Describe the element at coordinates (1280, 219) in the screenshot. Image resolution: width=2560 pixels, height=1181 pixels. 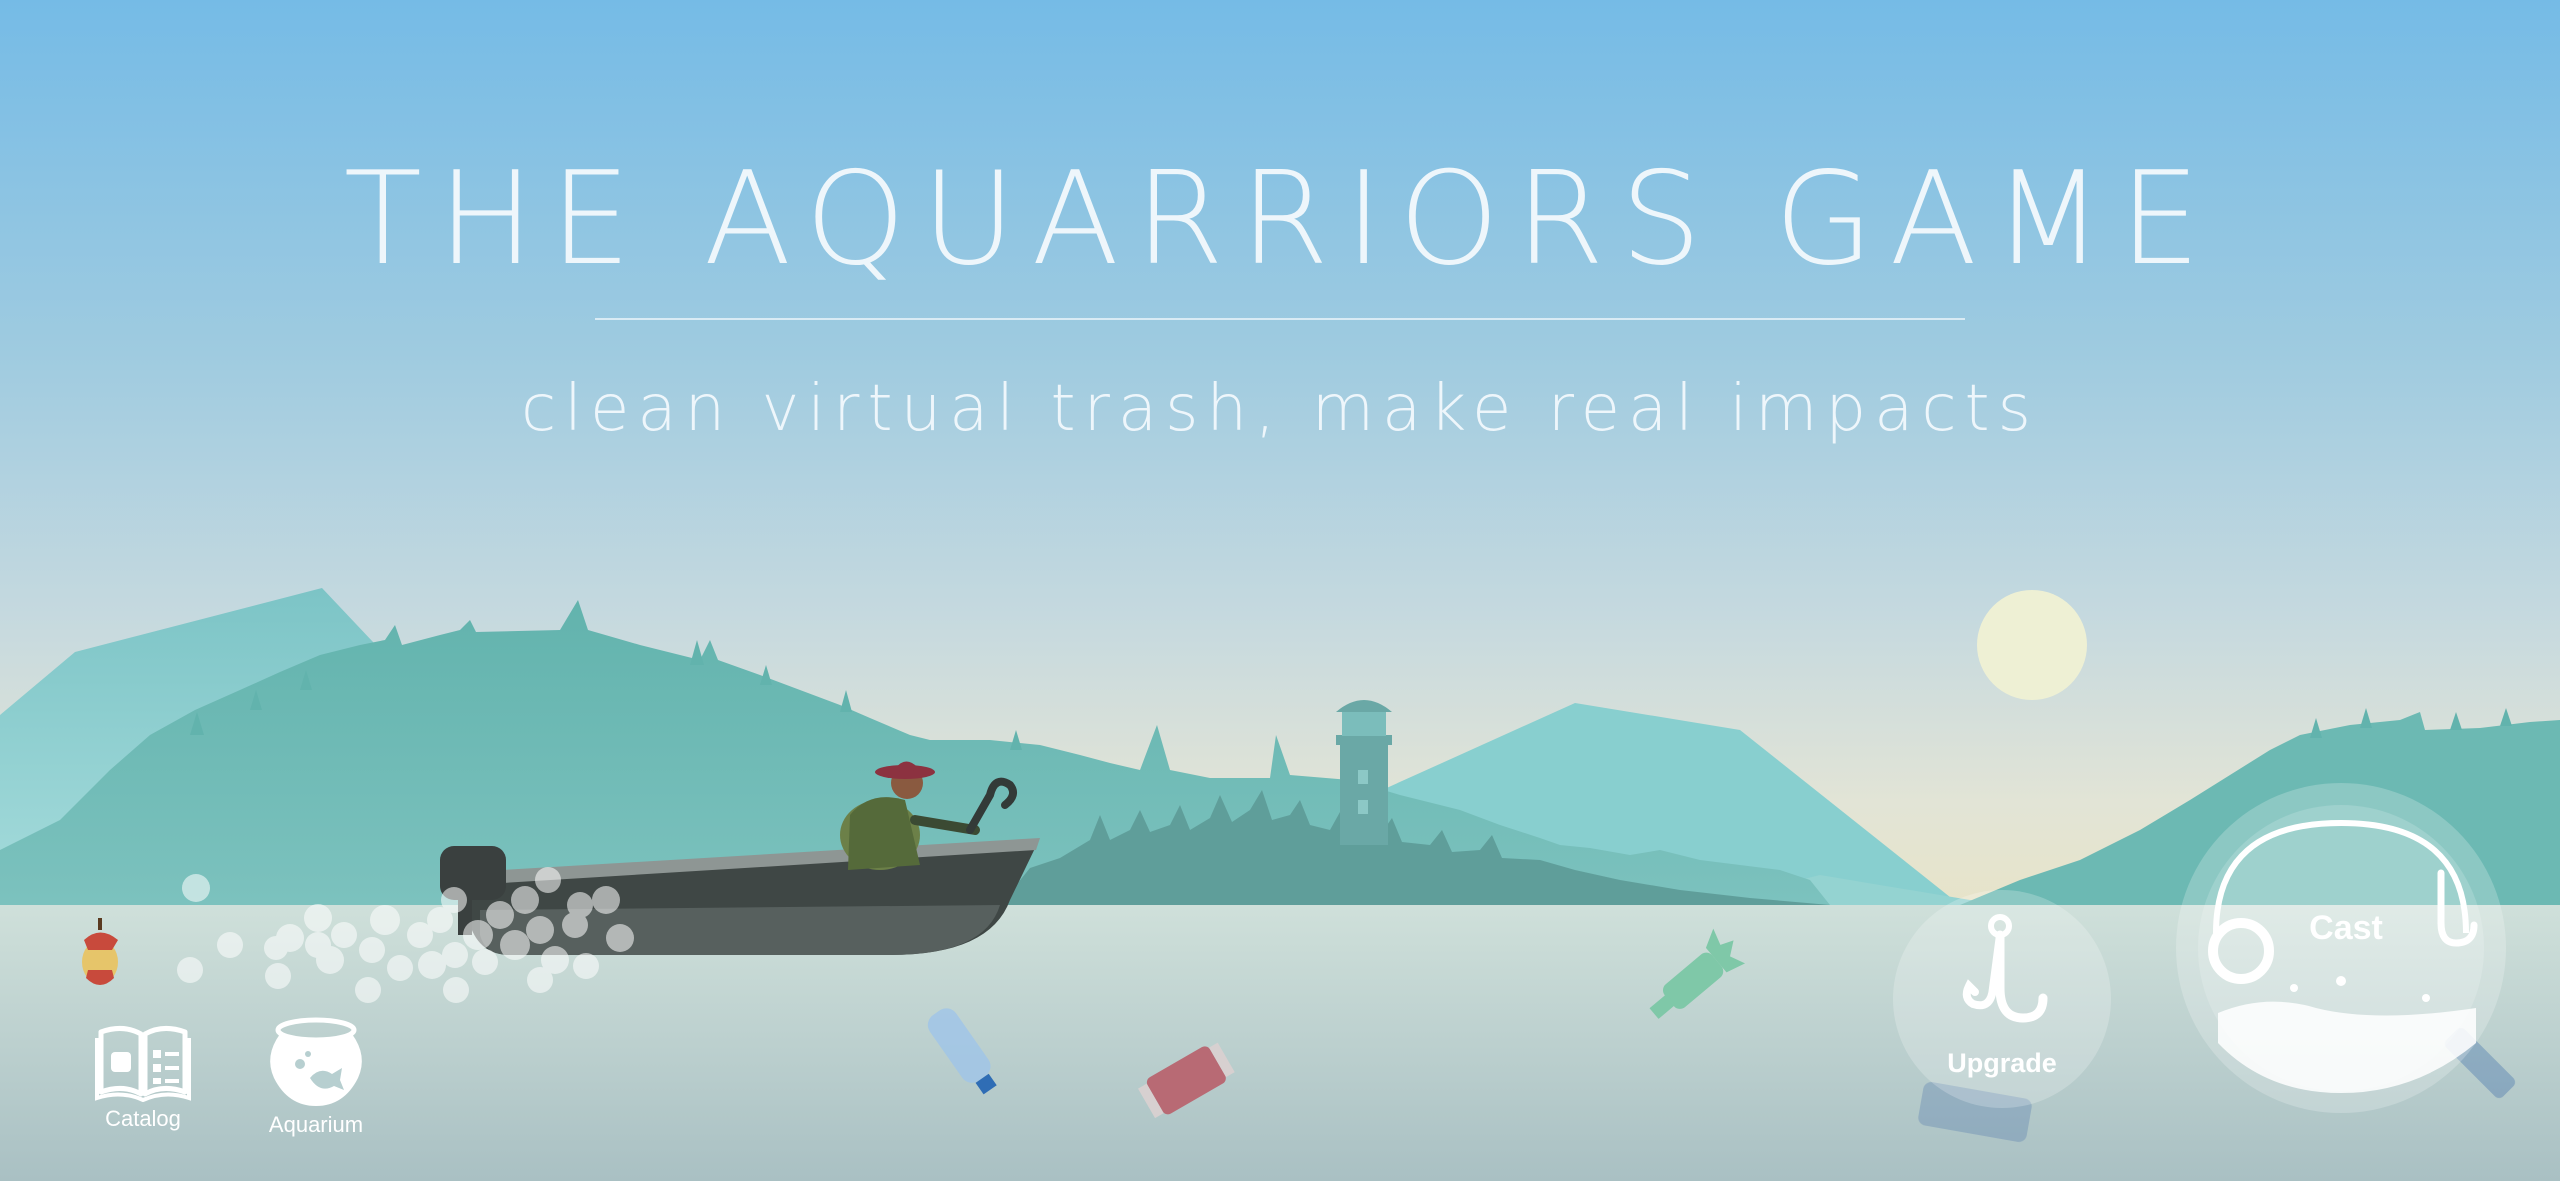
I see `game-title: THE AQUARRIORS GAME` at that location.